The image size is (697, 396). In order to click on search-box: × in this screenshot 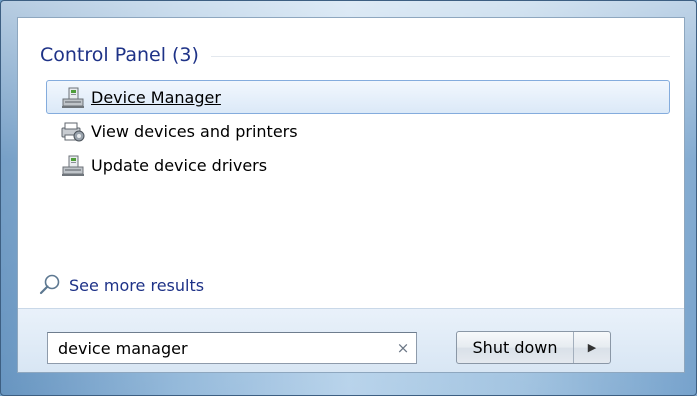, I will do `click(232, 348)`.